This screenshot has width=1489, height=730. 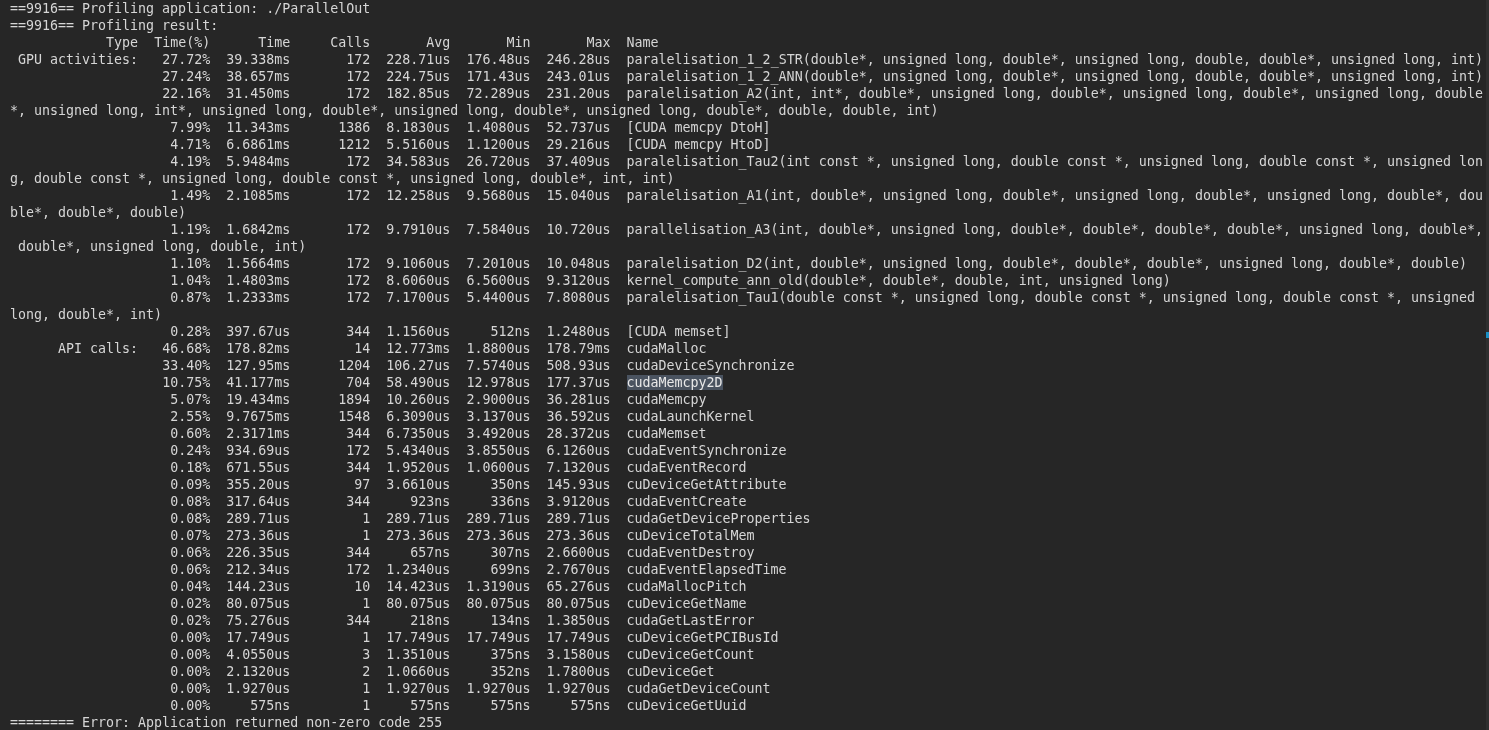 I want to click on table-cell: 1.8800us, so click(x=498, y=348).